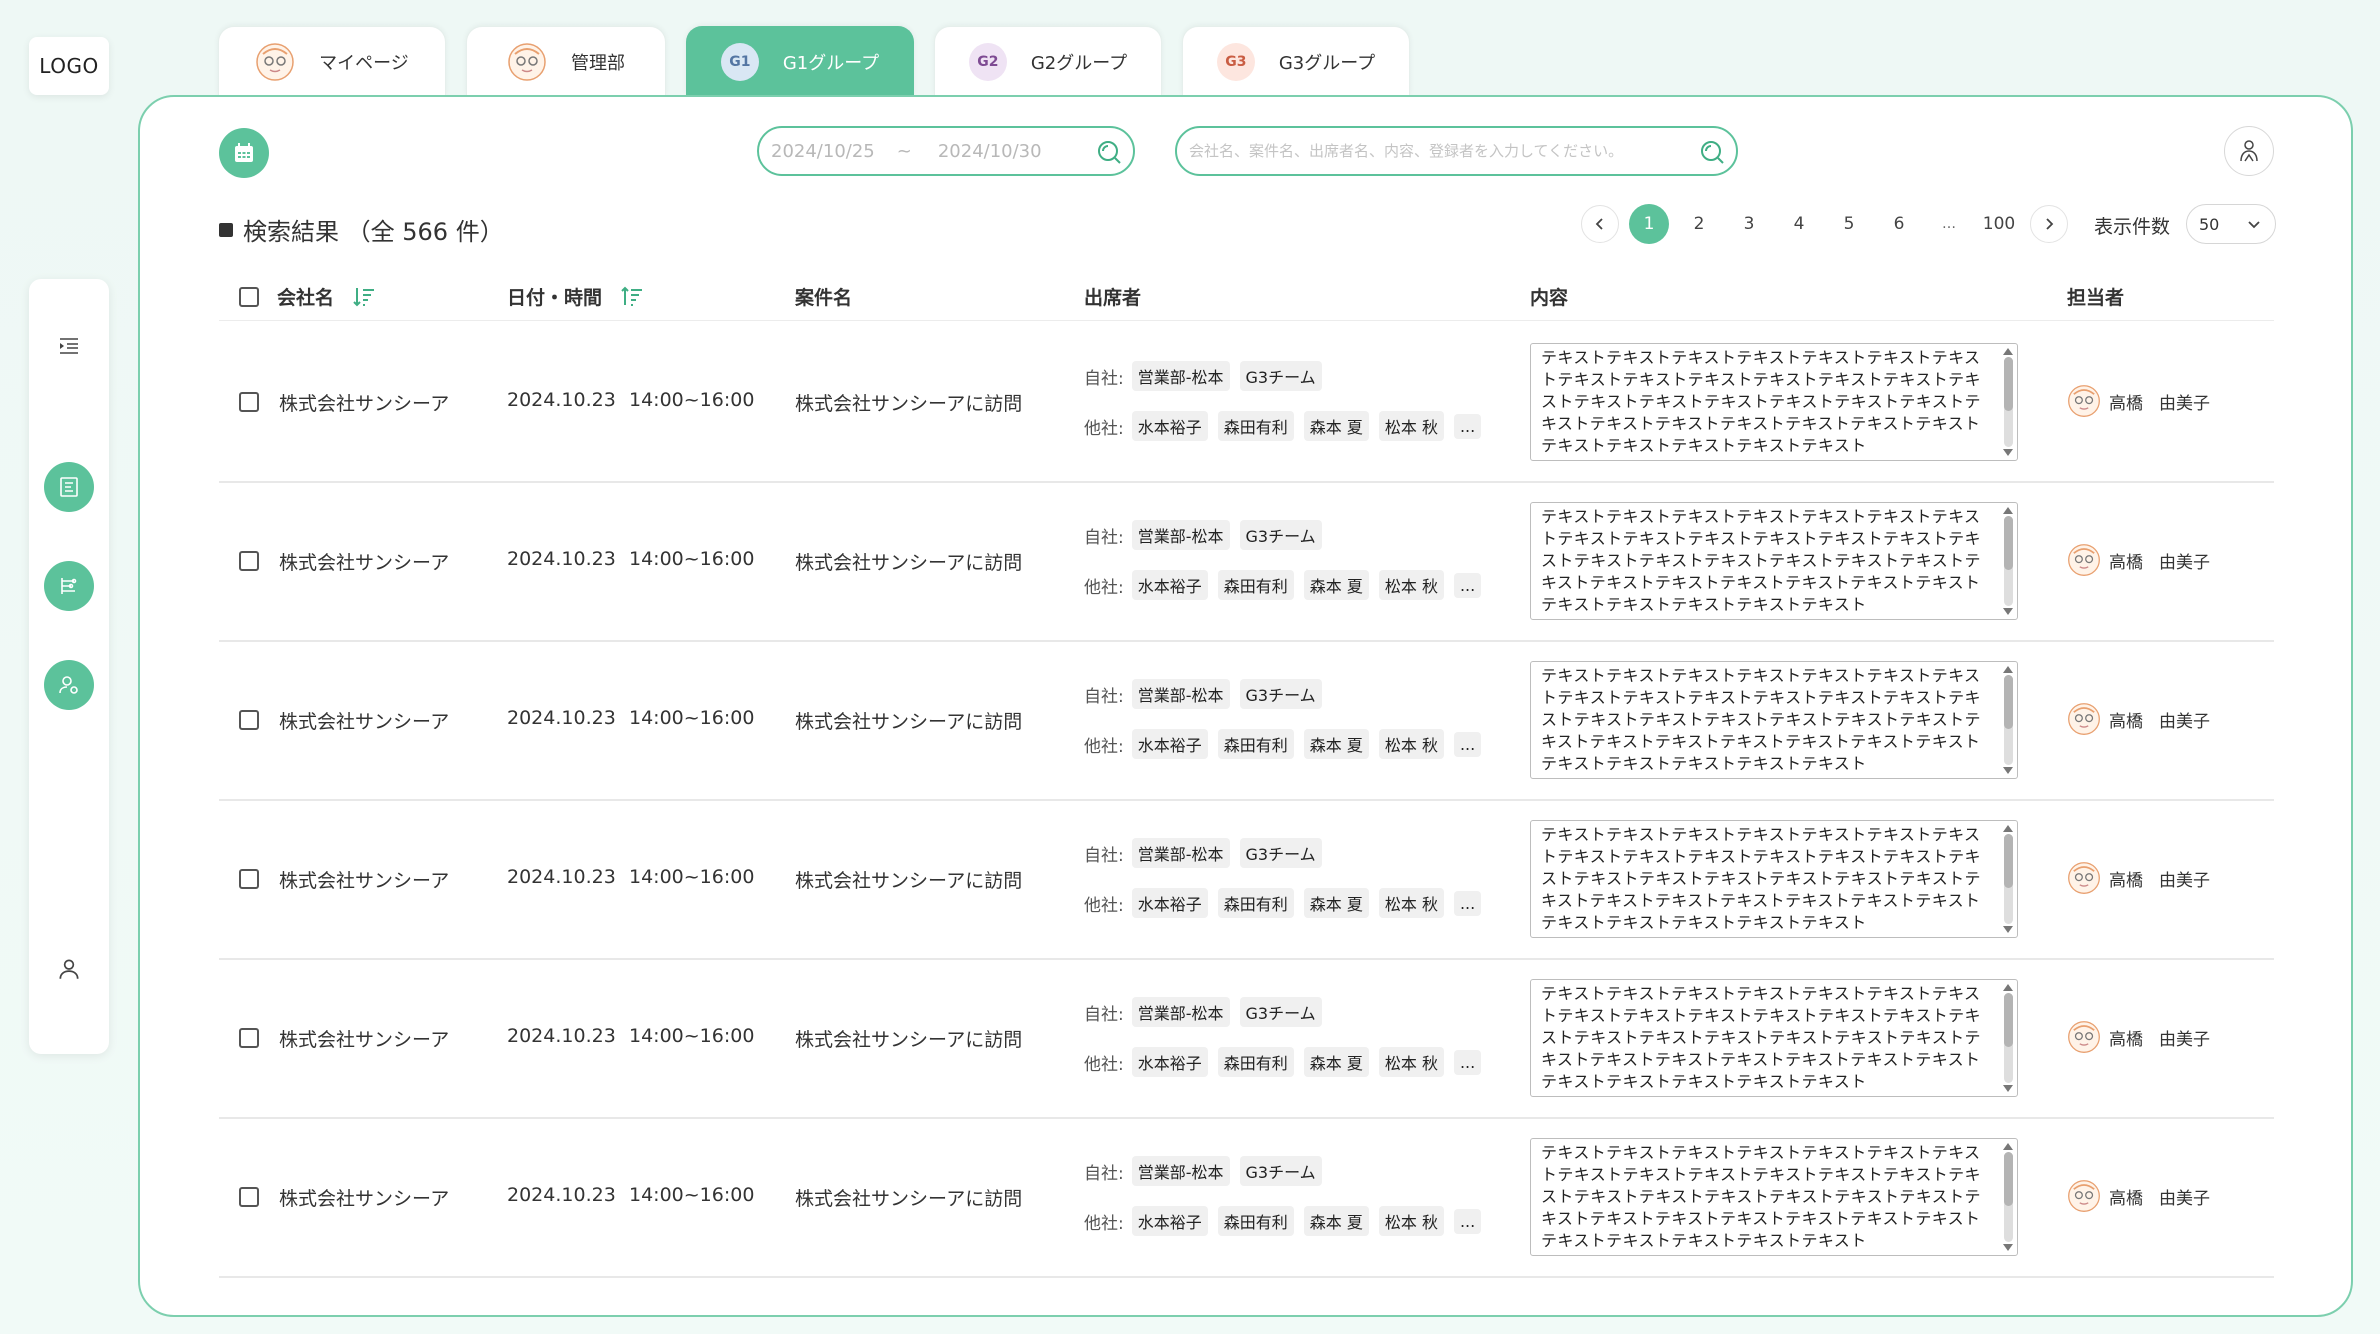 This screenshot has height=1334, width=2380. I want to click on attendee-tag: G3チーム, so click(1280, 376).